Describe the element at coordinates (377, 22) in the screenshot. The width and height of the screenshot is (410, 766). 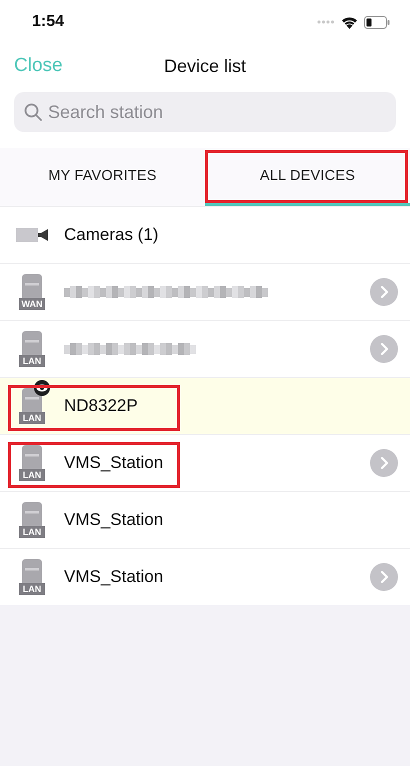
I see `battery-icon` at that location.